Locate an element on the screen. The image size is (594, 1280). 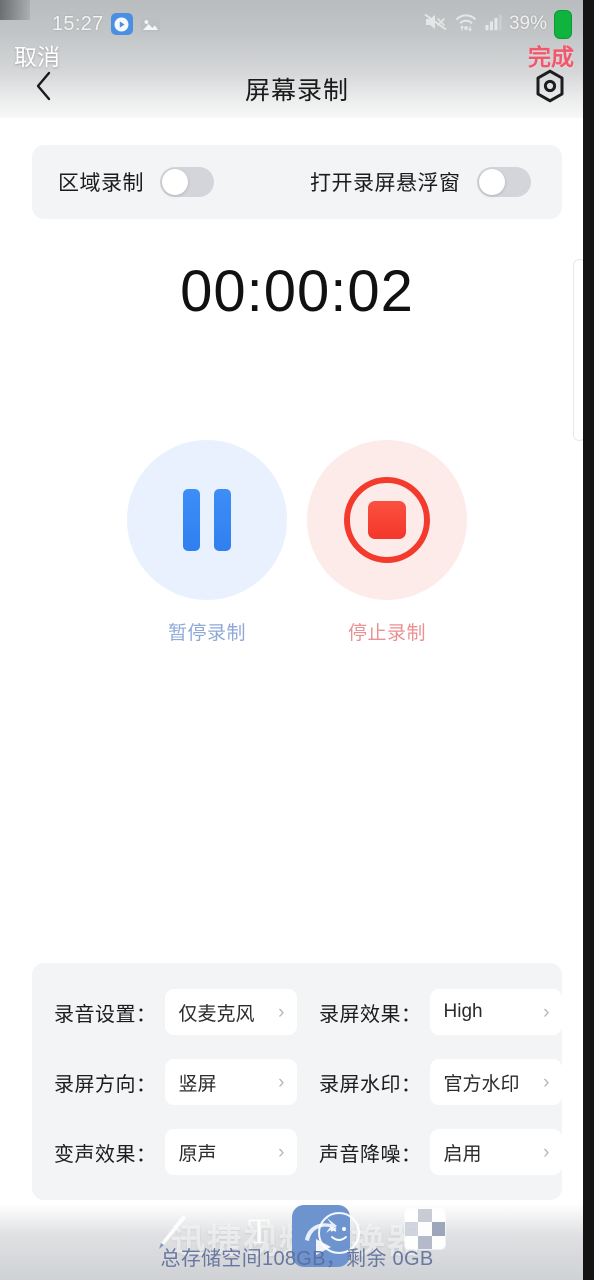
recording-options-card: 区域录制 打开录屏悬浮窗 is located at coordinates (297, 182).